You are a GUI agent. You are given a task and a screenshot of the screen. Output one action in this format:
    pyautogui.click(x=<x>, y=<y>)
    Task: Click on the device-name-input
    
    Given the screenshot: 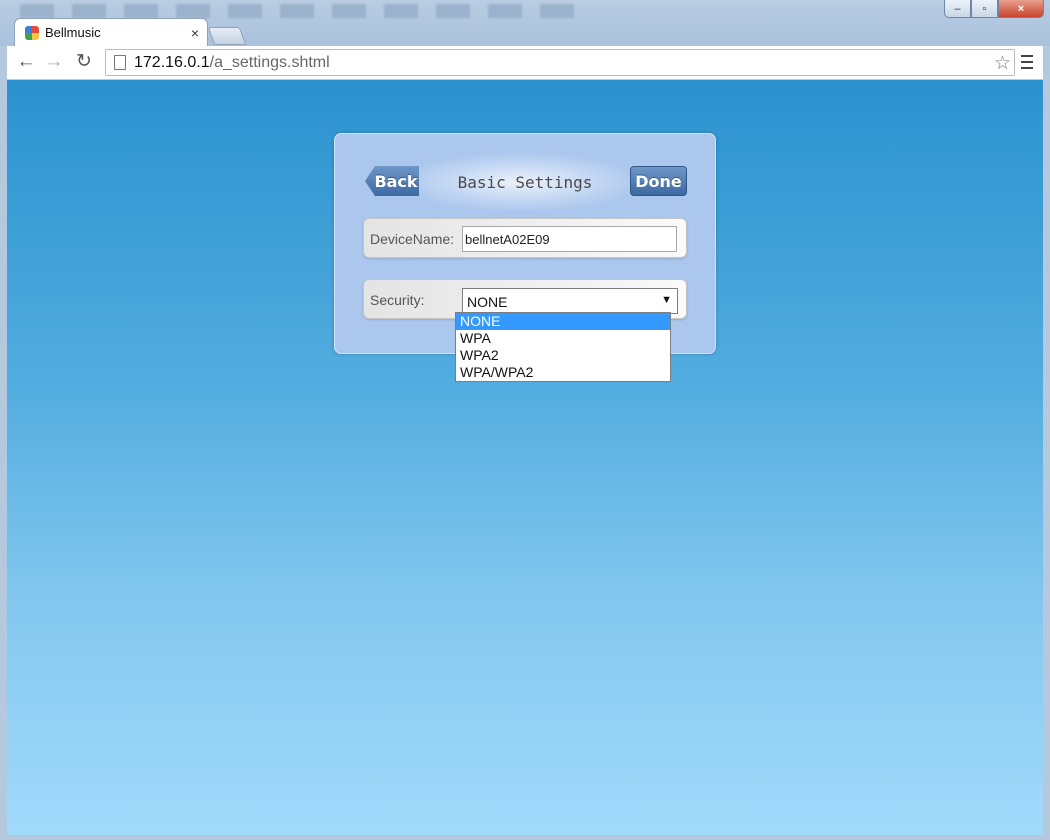 What is the action you would take?
    pyautogui.click(x=569, y=239)
    